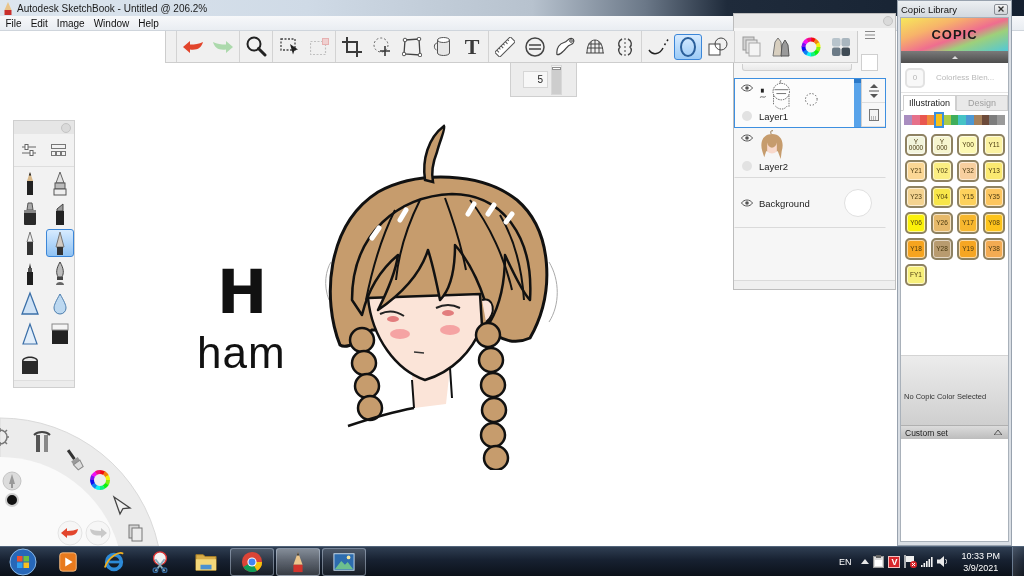 Image resolution: width=1024 pixels, height=576 pixels. Describe the element at coordinates (810, 153) in the screenshot. I see `layer-row: Layer2` at that location.